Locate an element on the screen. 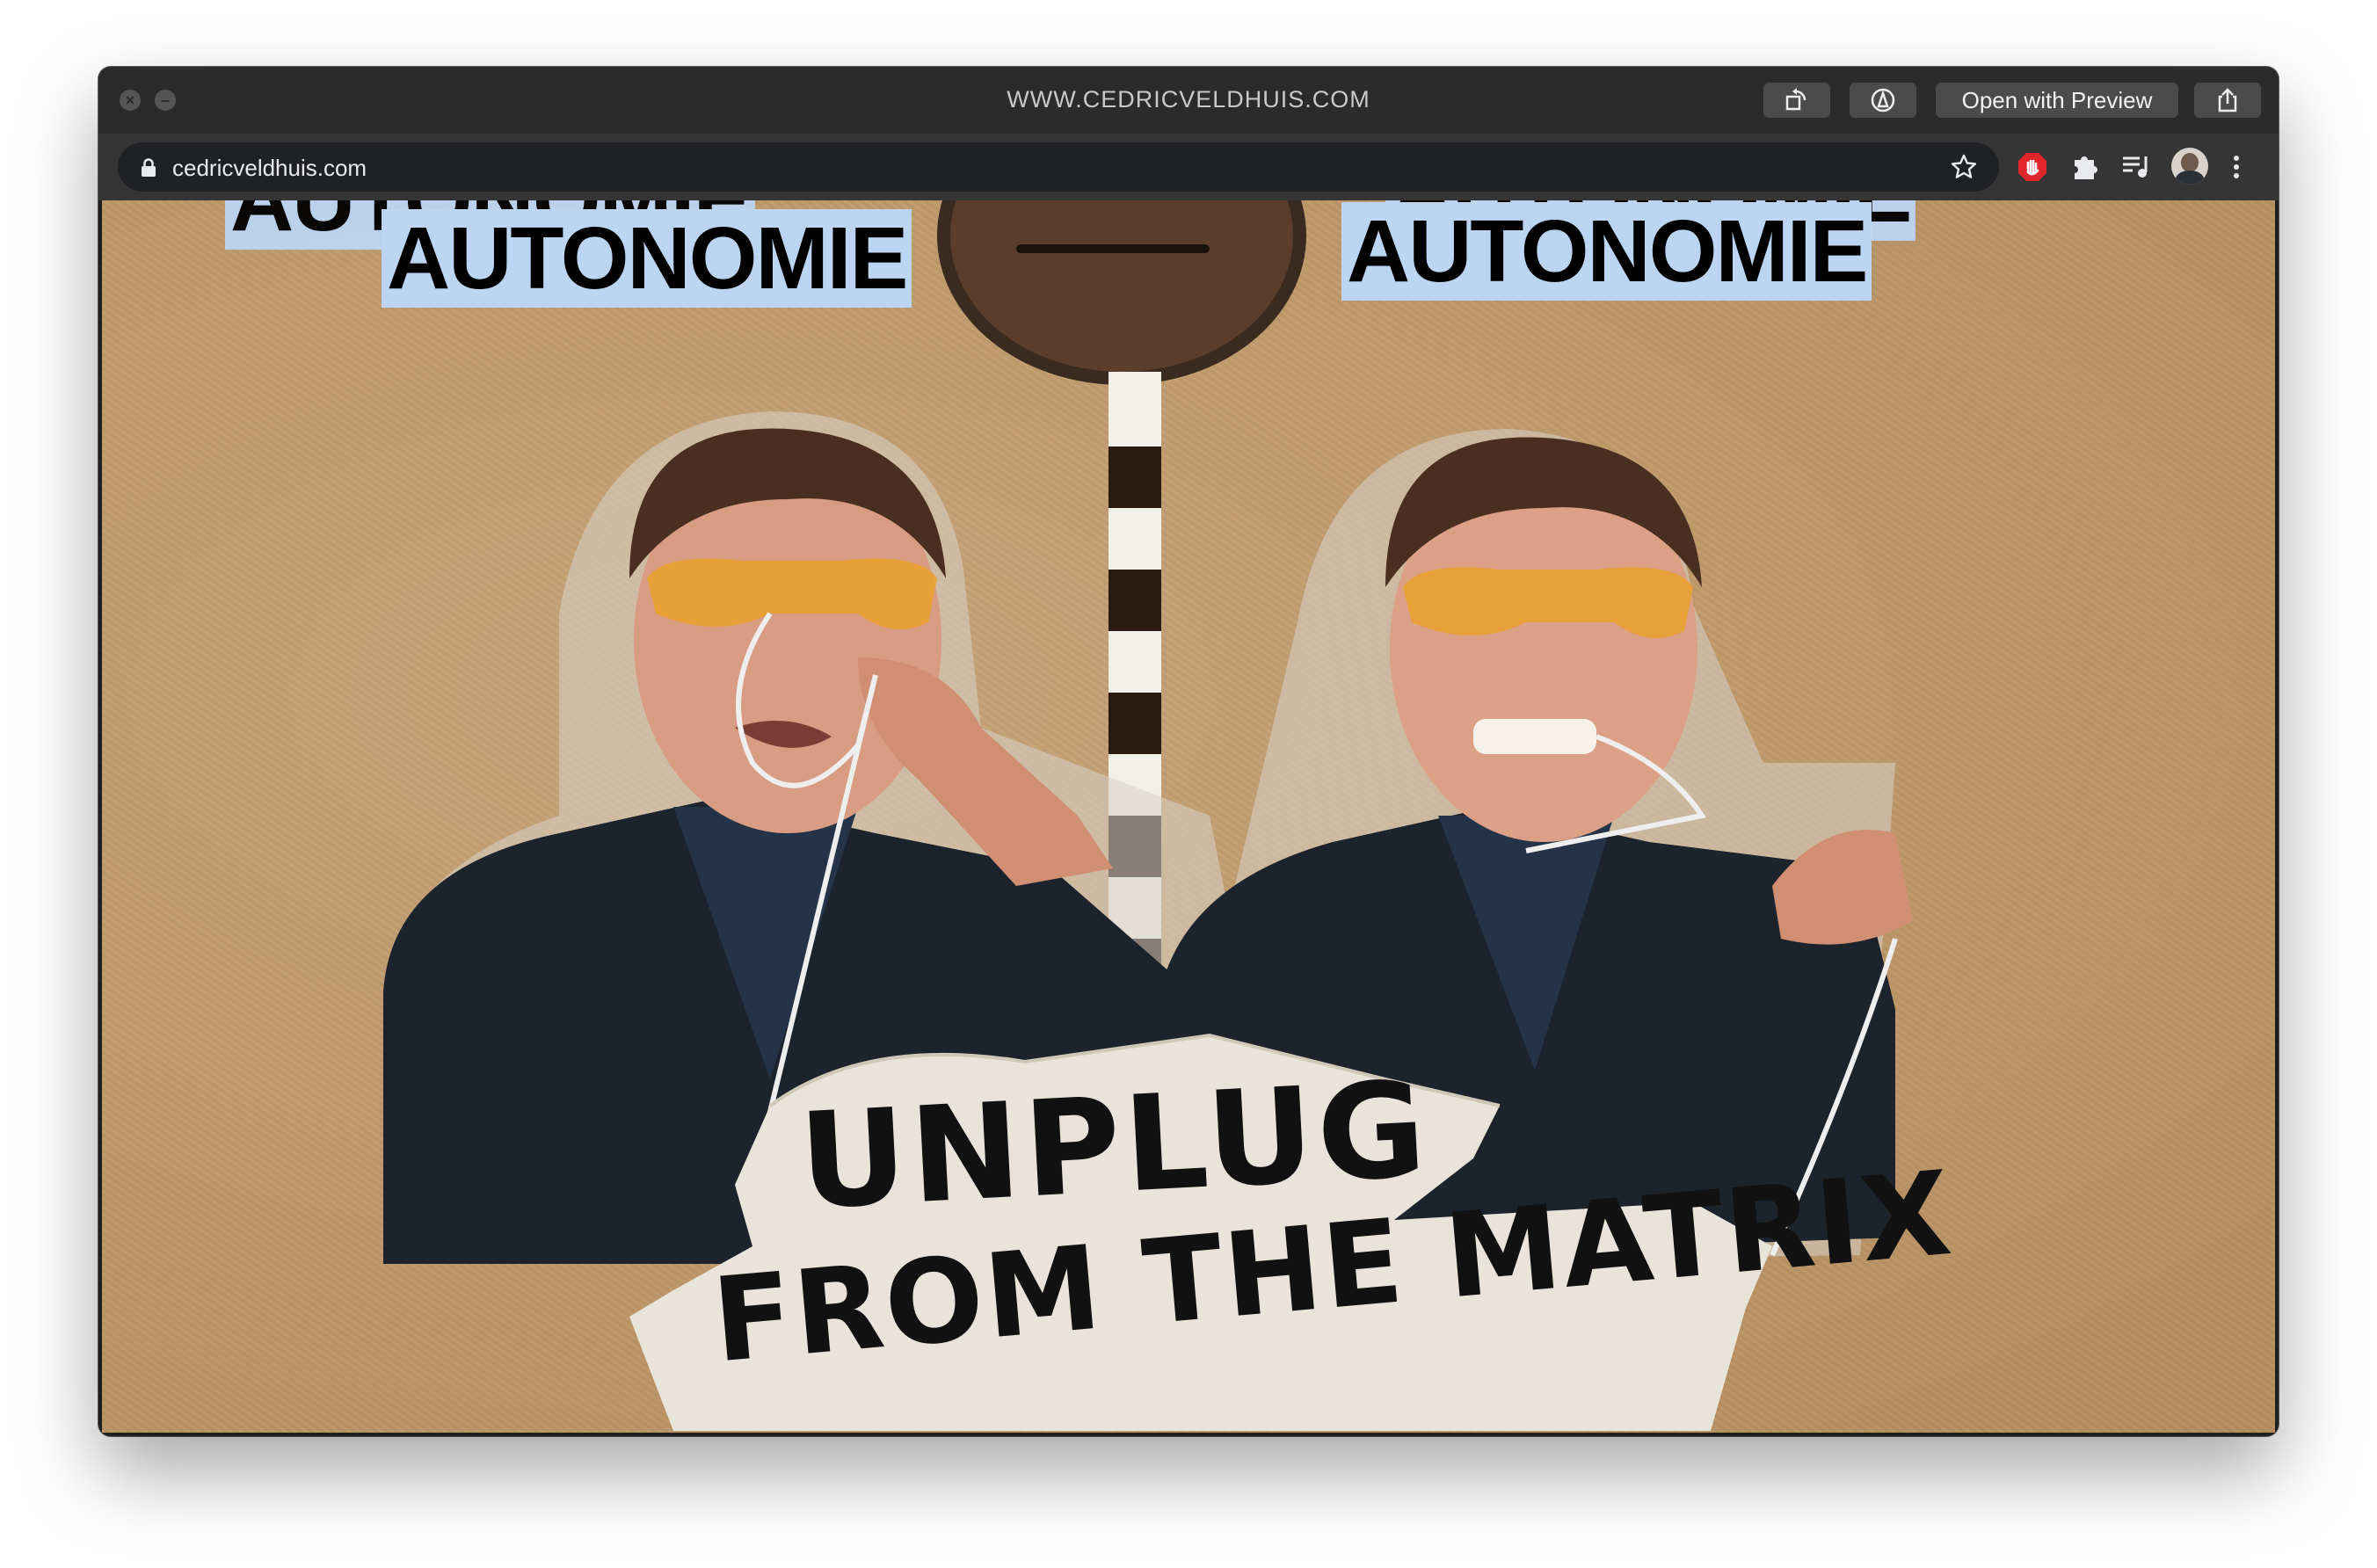  extensions-puzzle-icon is located at coordinates (2085, 167).